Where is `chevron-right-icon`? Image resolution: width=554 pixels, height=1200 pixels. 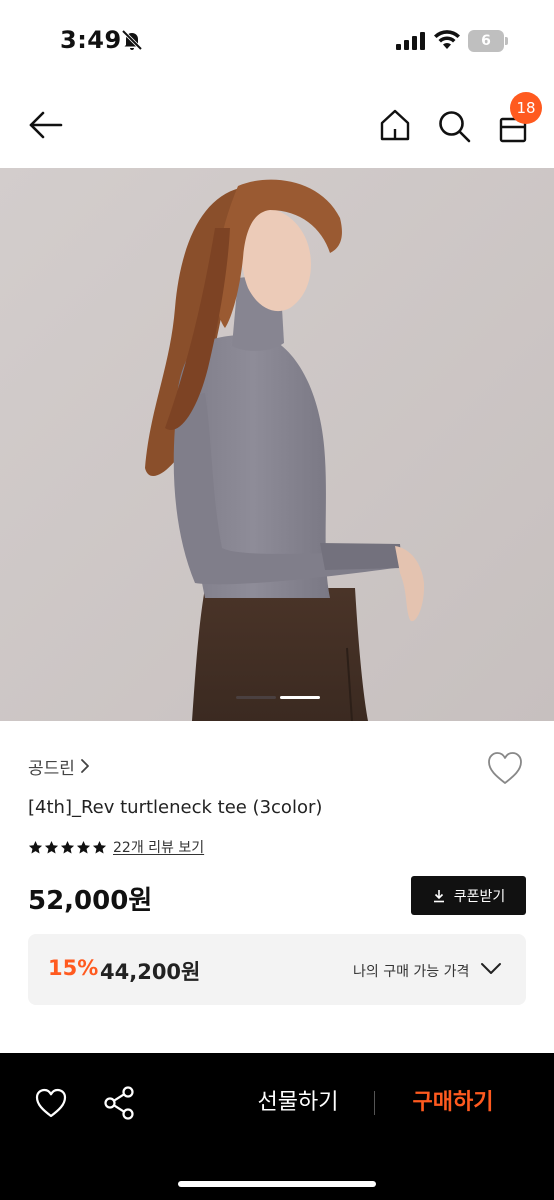 chevron-right-icon is located at coordinates (85, 766).